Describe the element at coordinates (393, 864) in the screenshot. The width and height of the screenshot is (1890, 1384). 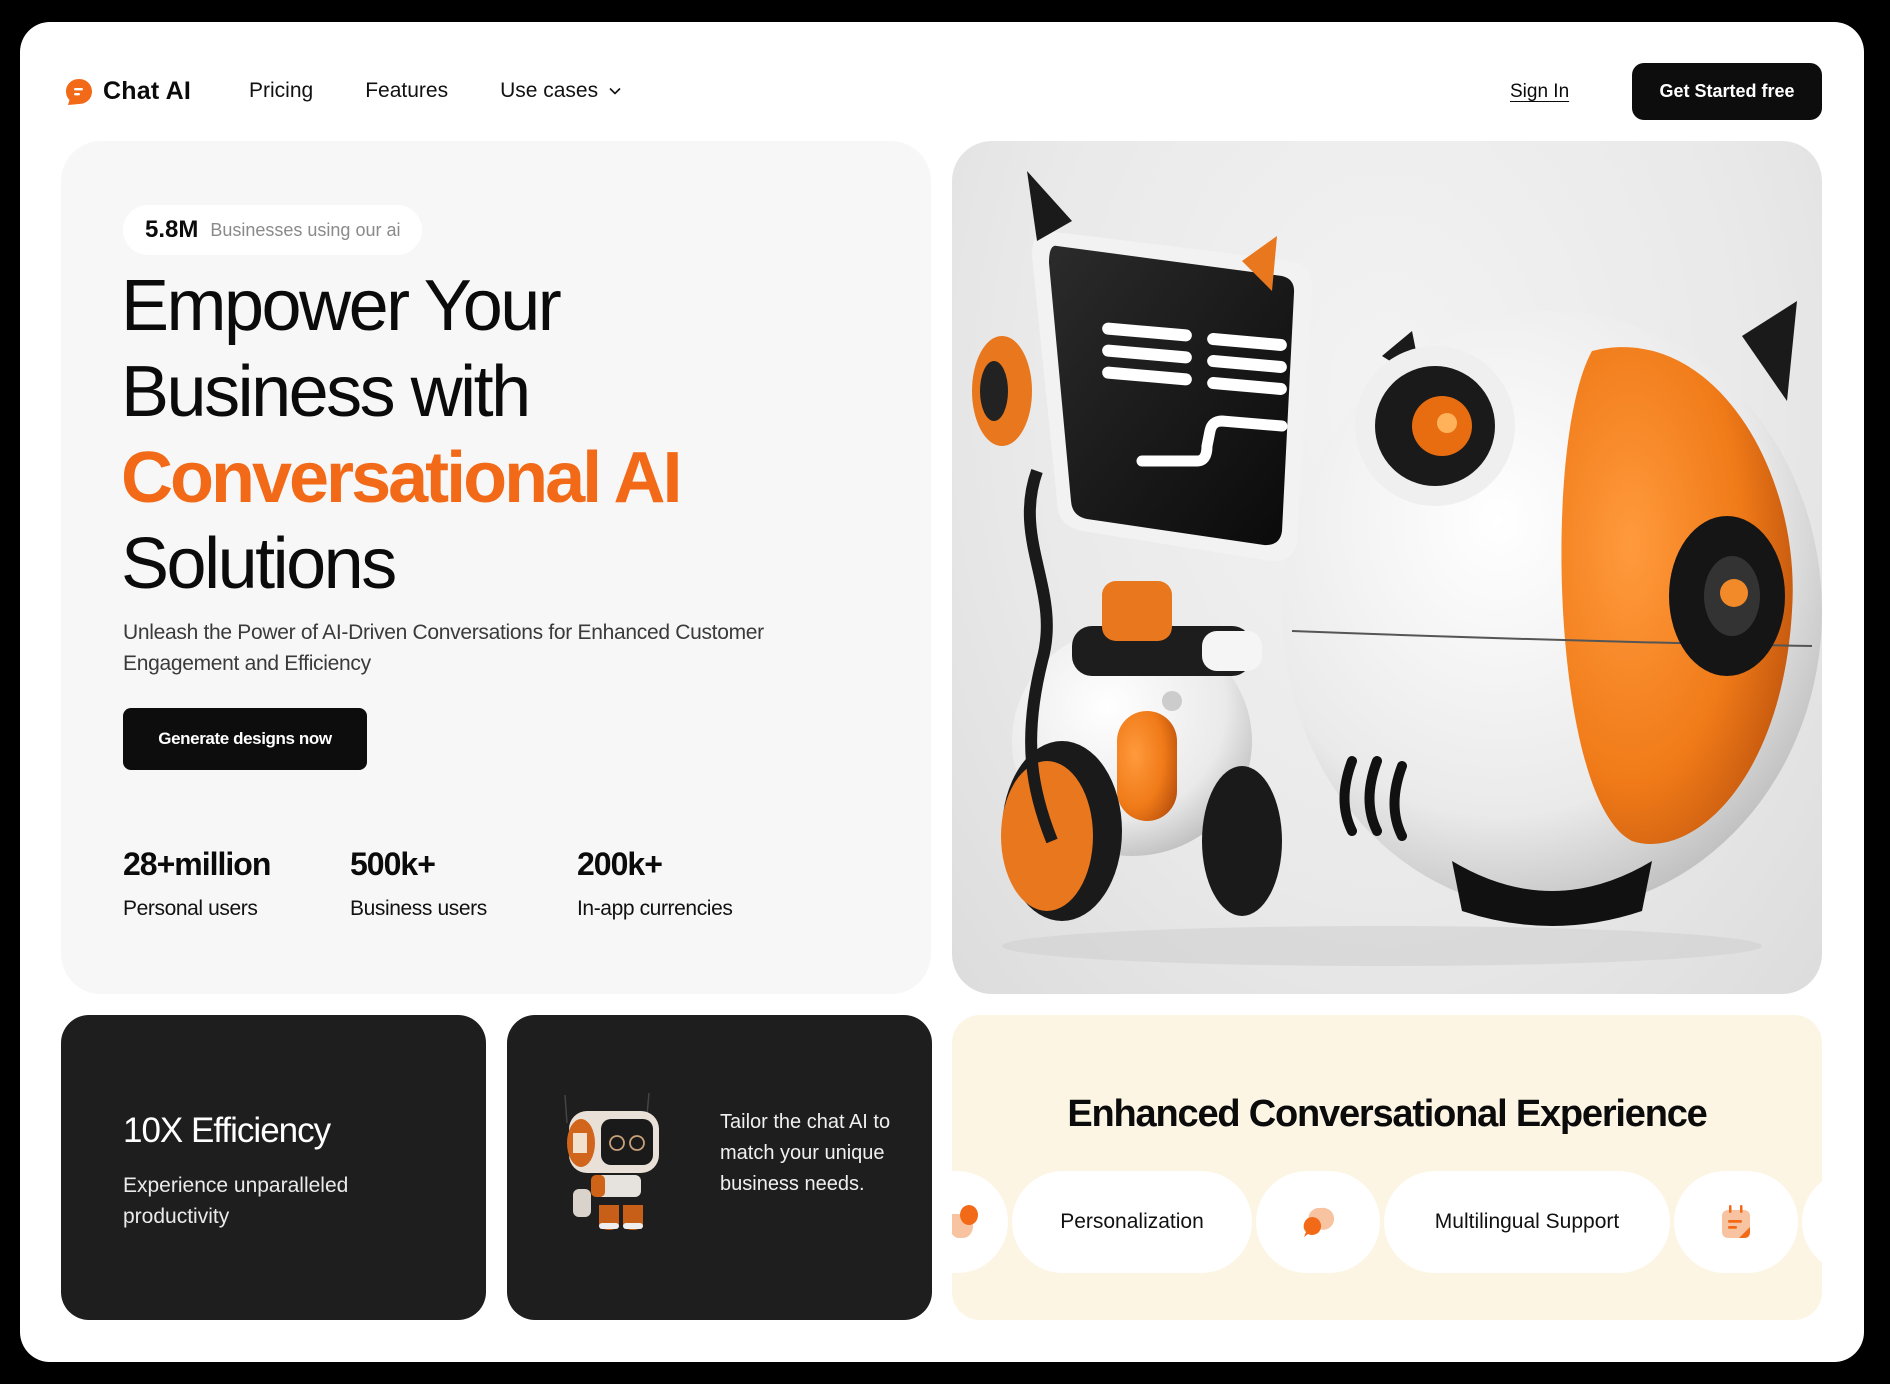
I see `stat-value: 500k+` at that location.